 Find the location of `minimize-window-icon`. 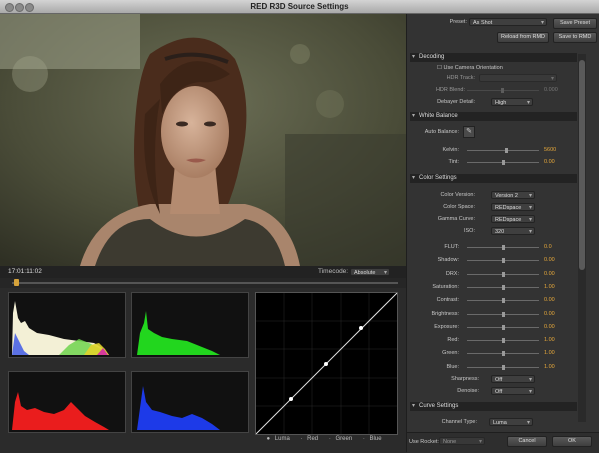

minimize-window-icon is located at coordinates (19, 7).